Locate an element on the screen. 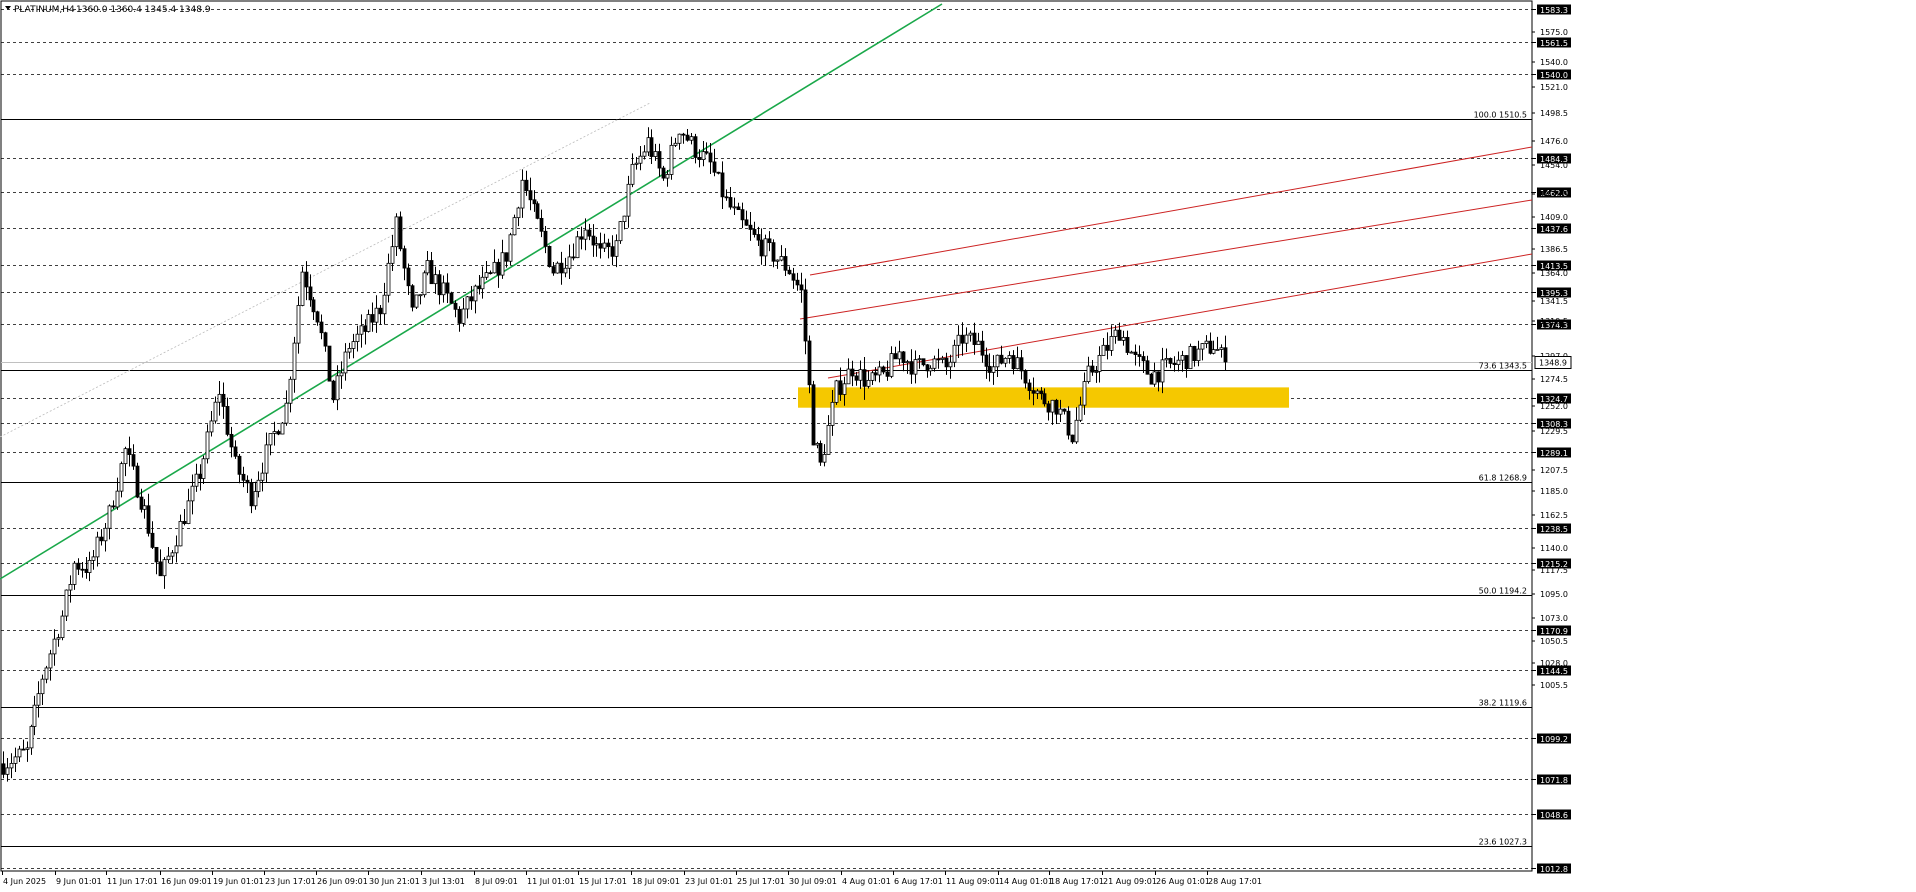  fib-level-label: 100.0 1510.5 is located at coordinates (1500, 115).